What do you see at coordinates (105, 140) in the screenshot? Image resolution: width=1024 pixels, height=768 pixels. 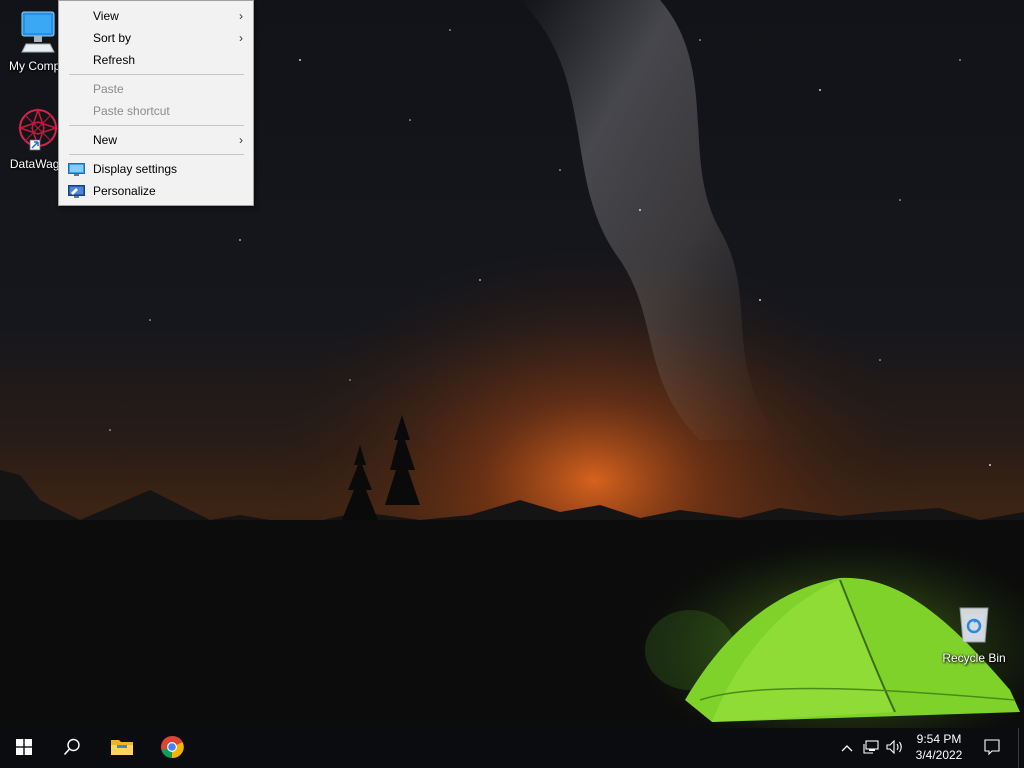 I see `menu-item-label: New` at bounding box center [105, 140].